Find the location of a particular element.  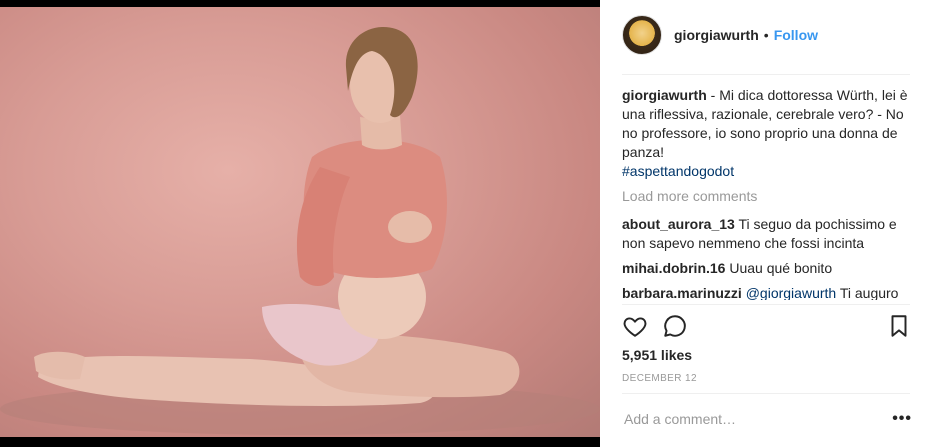

comment-username: about_aurora_13 is located at coordinates (678, 224).